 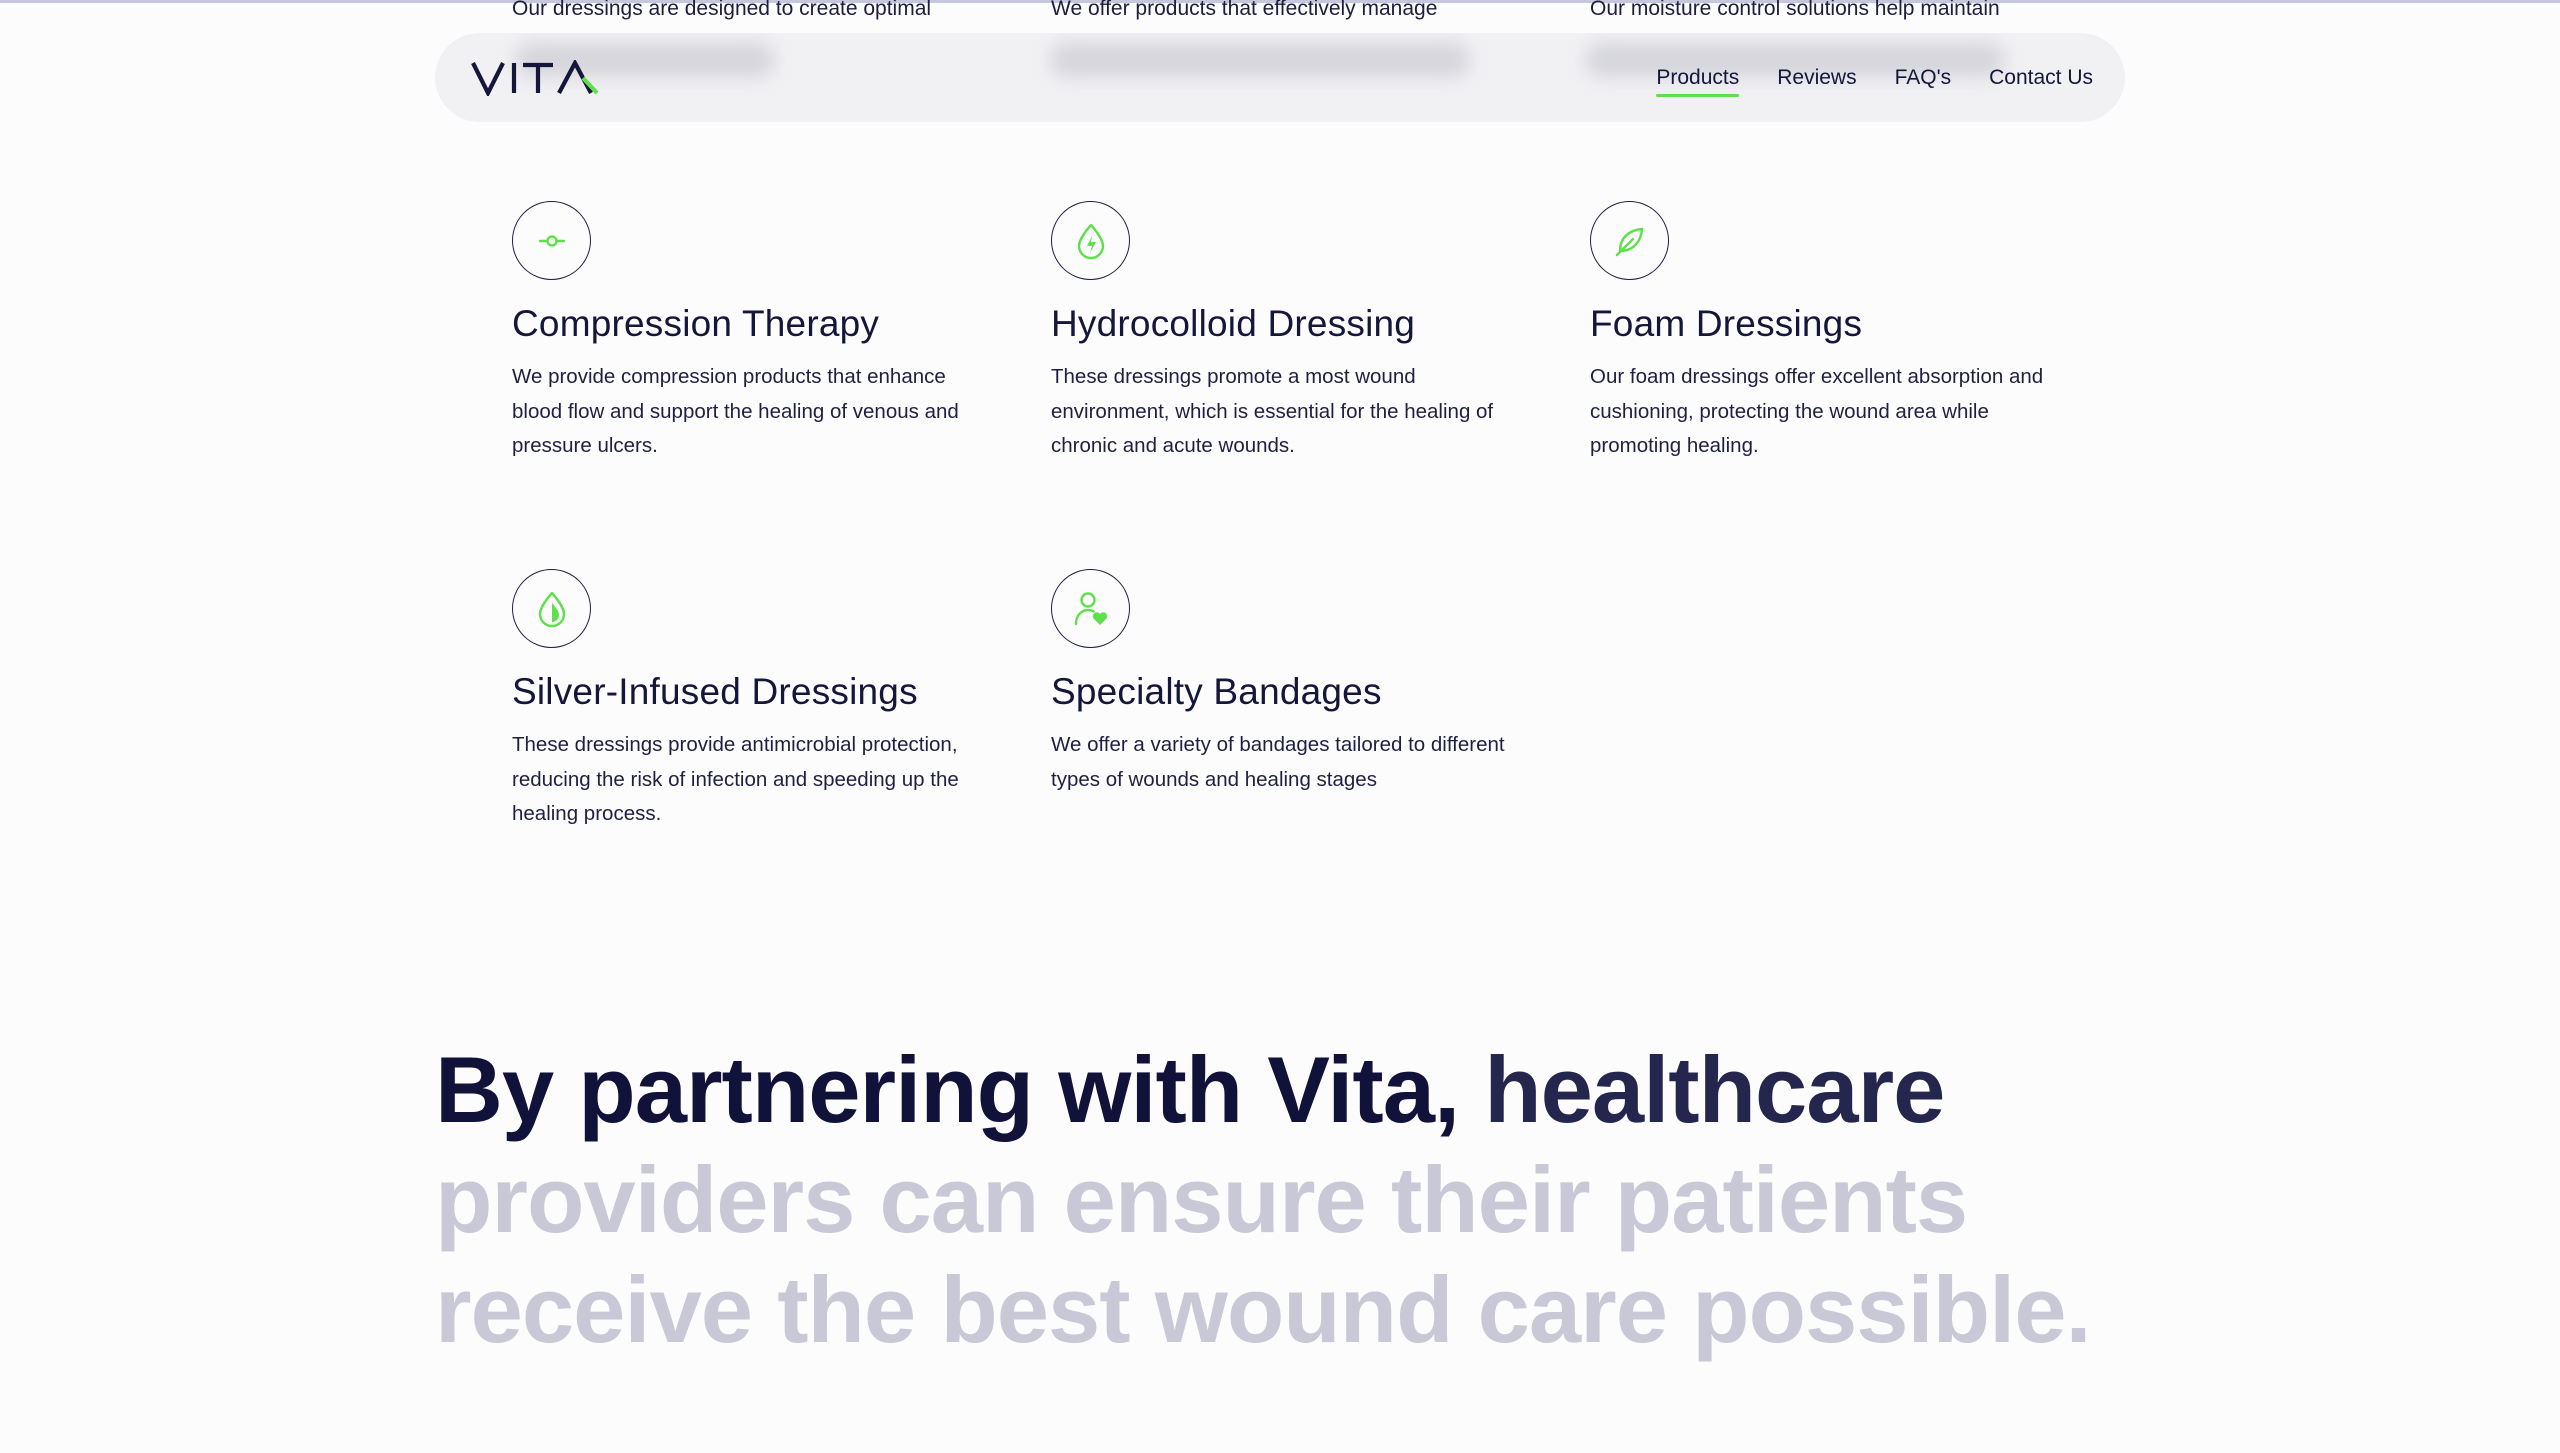 What do you see at coordinates (1260, 60) in the screenshot?
I see `blurred-background-text` at bounding box center [1260, 60].